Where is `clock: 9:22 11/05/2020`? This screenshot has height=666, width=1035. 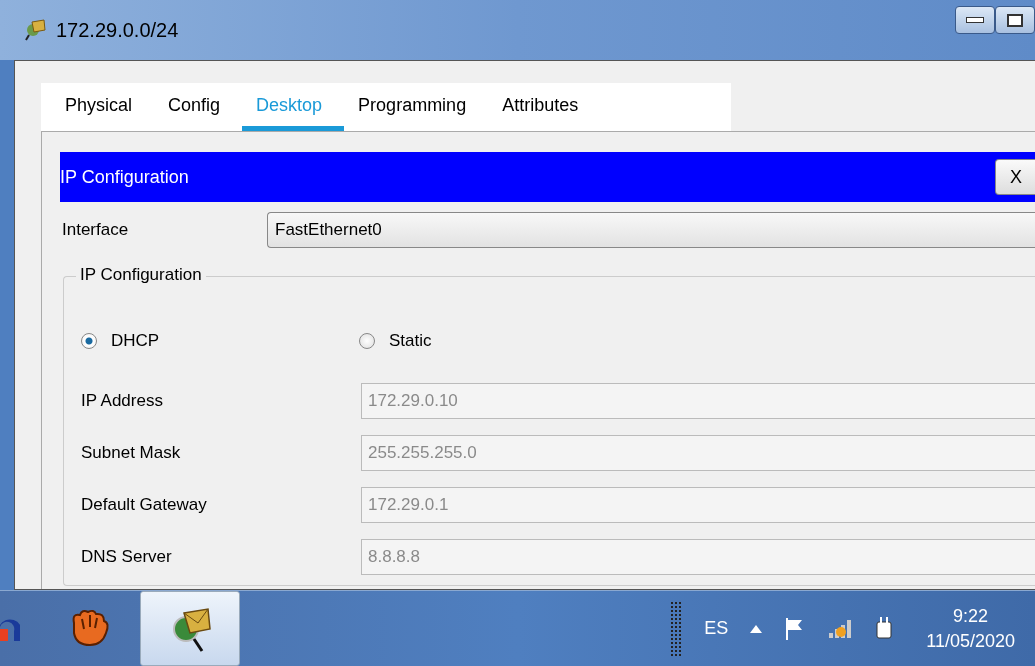 clock: 9:22 11/05/2020 is located at coordinates (970, 628).